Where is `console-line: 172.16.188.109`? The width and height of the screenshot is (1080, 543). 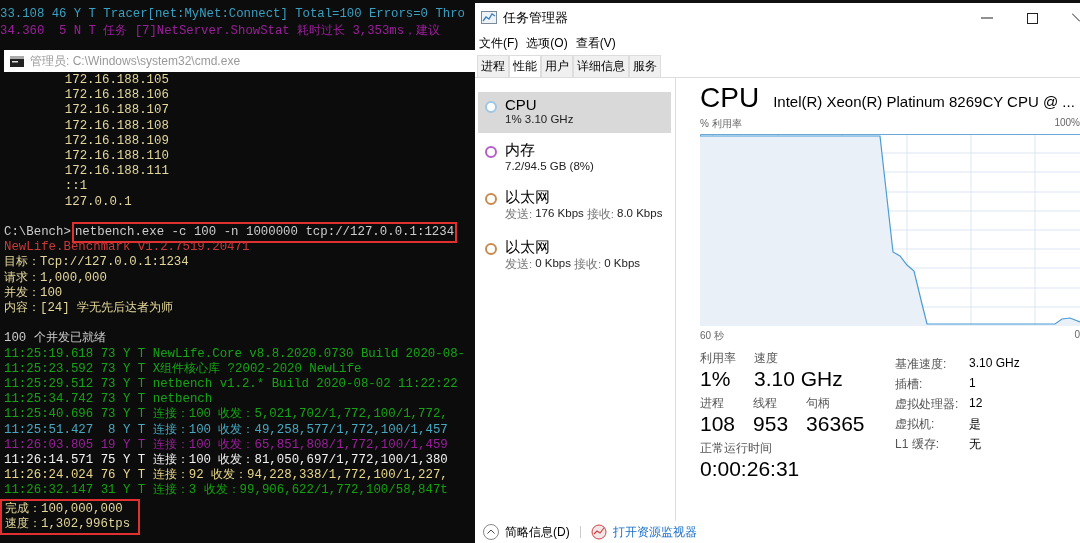 console-line: 172.16.188.109 is located at coordinates (116, 141).